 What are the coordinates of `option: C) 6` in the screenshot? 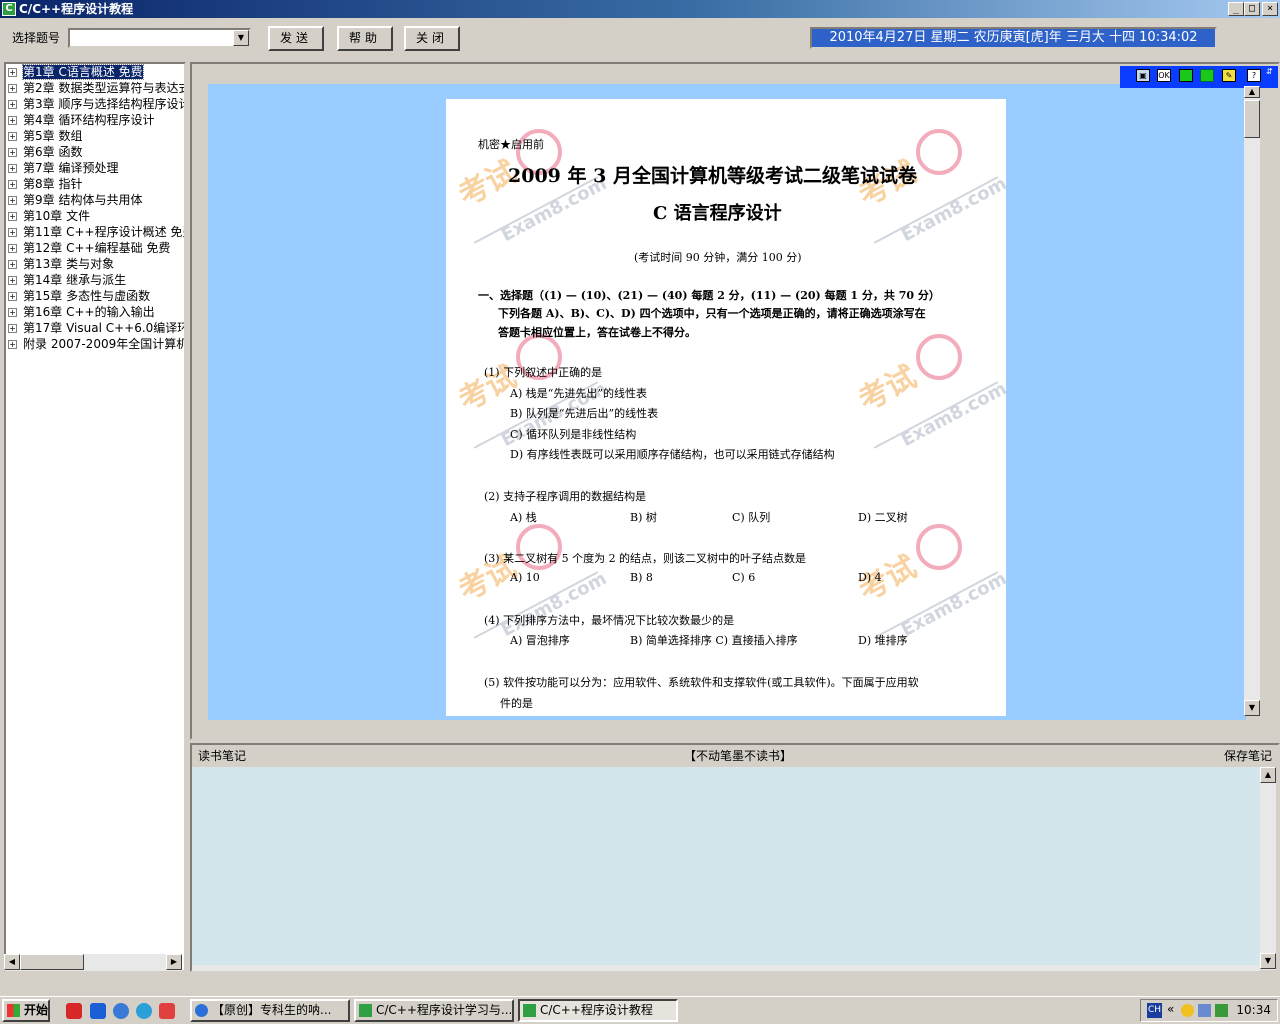 It's located at (744, 577).